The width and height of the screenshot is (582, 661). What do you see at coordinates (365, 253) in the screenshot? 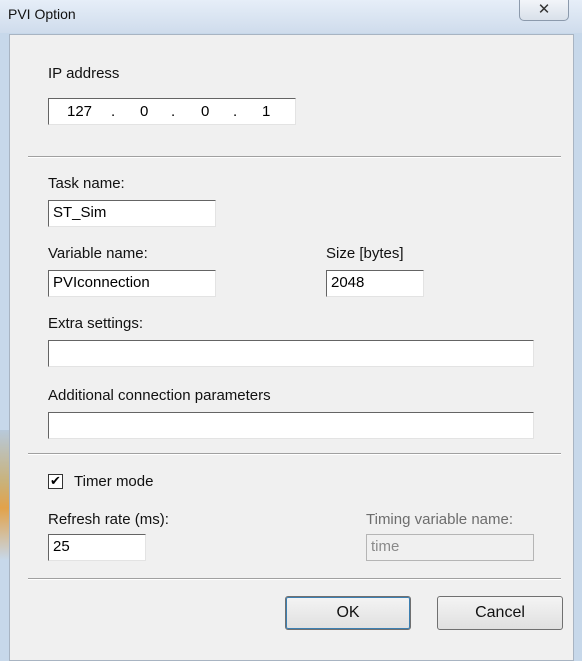
I see `size-label: Size [bytes]` at bounding box center [365, 253].